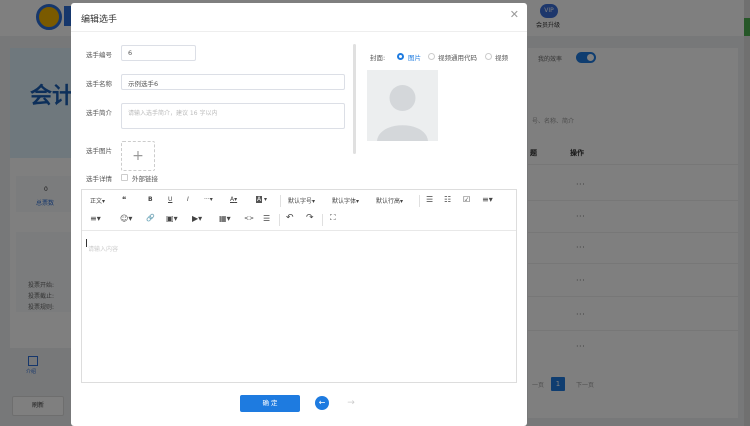 The height and width of the screenshot is (426, 750). What do you see at coordinates (99, 55) in the screenshot?
I see `number-label: 选手编号` at bounding box center [99, 55].